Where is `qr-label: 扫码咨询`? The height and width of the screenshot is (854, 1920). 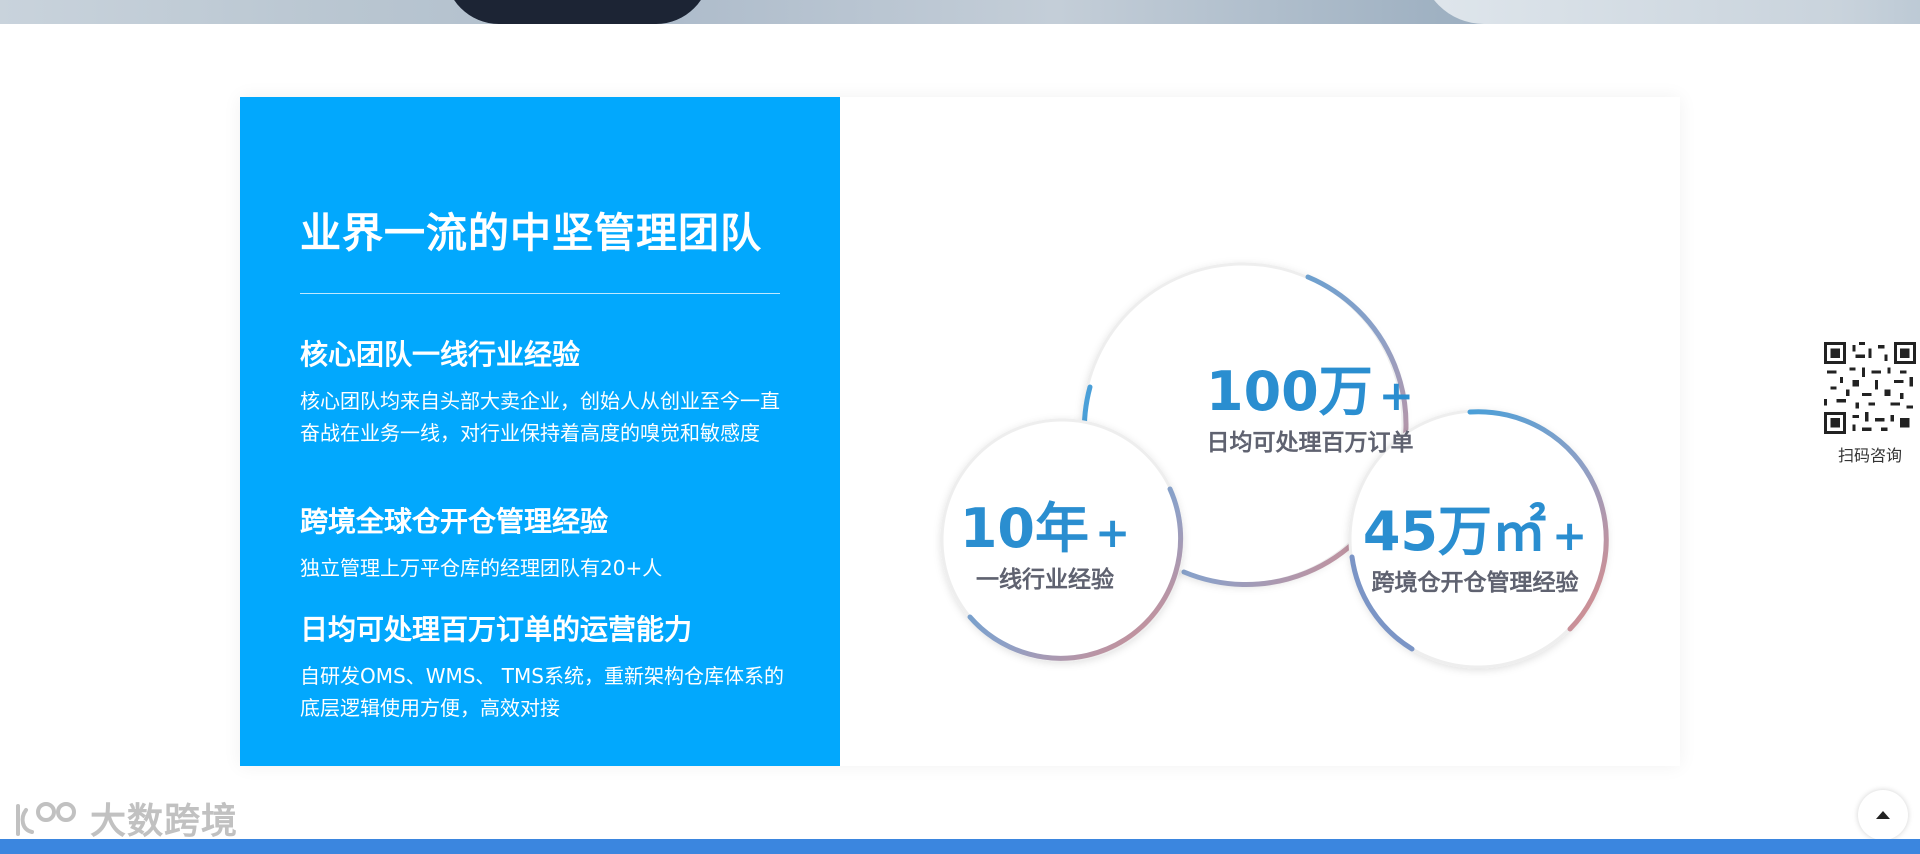 qr-label: 扫码咨询 is located at coordinates (1869, 455).